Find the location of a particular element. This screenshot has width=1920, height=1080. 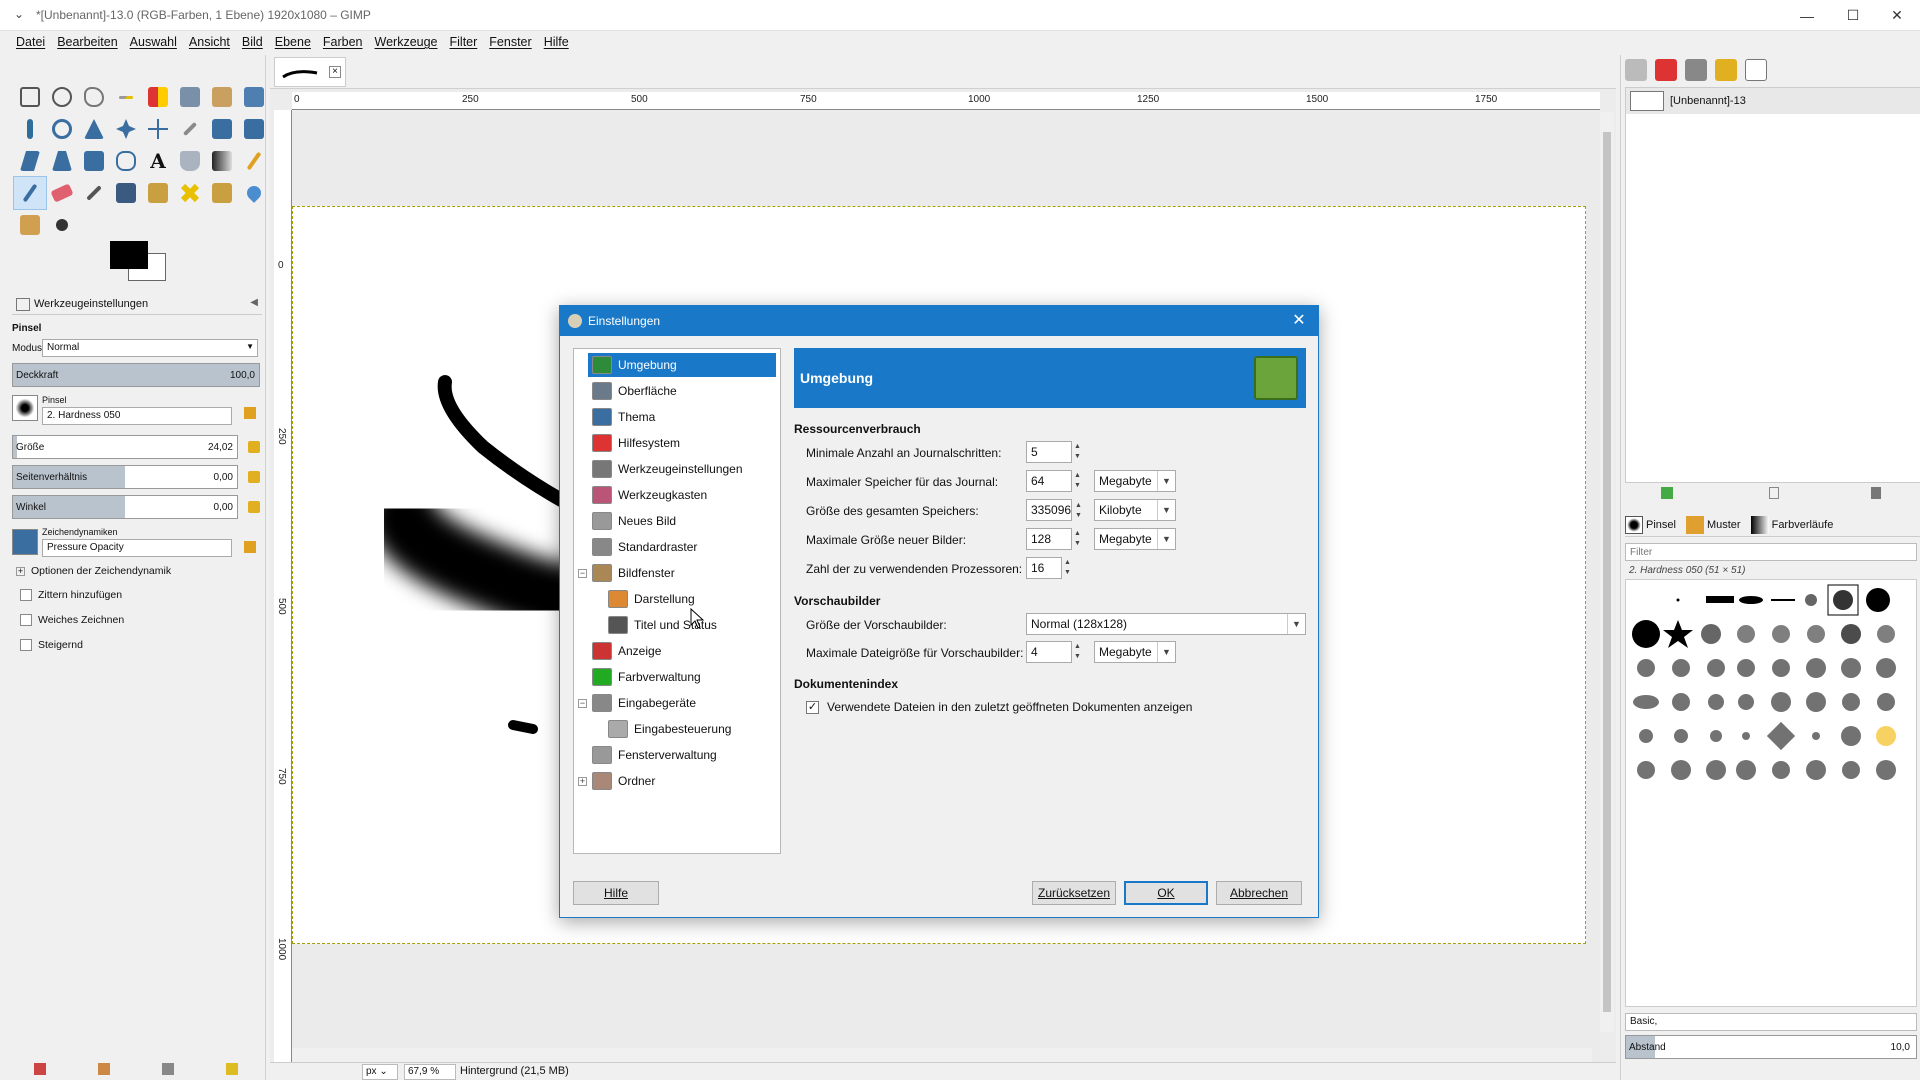

layers-tab-icon is located at coordinates (1636, 70).